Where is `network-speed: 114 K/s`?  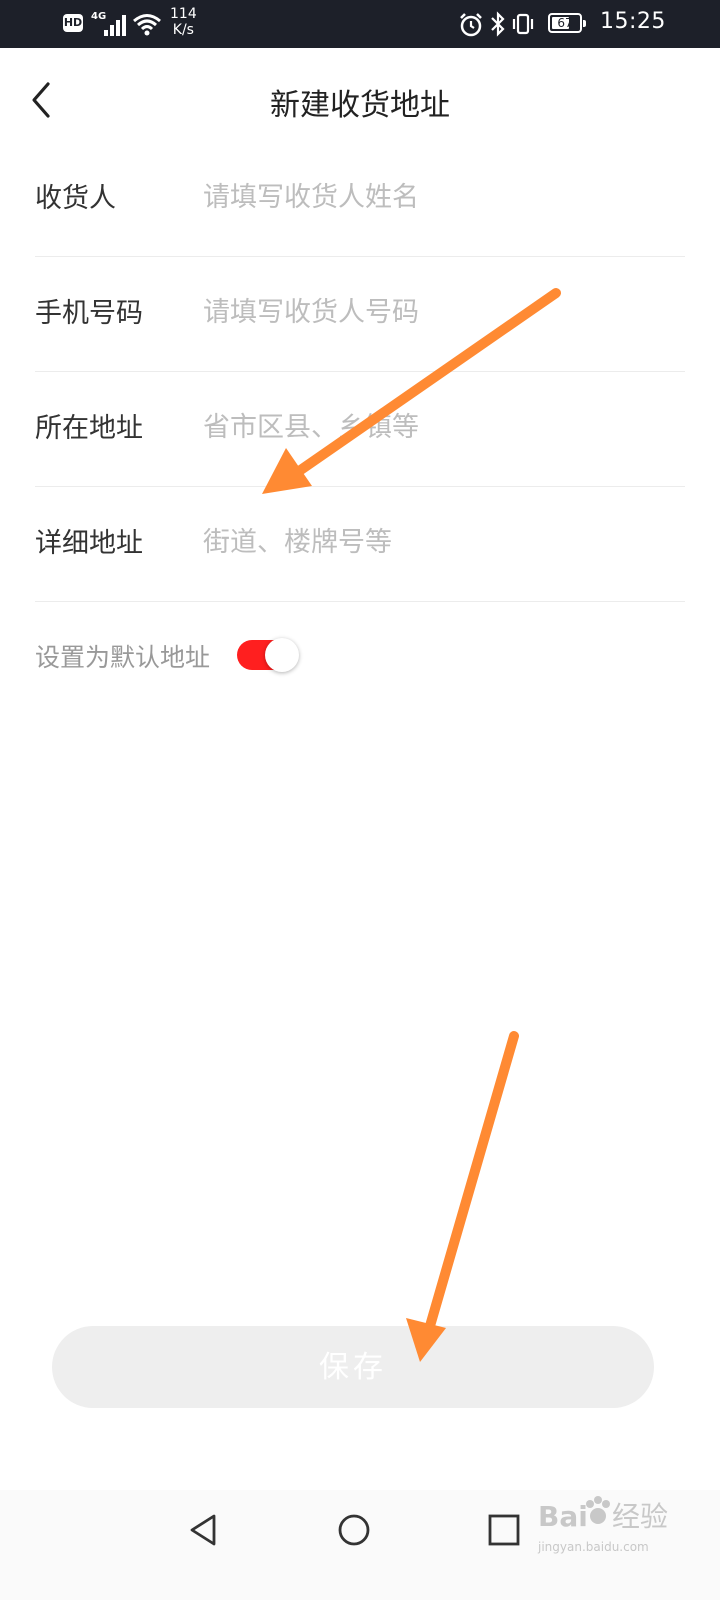
network-speed: 114 K/s is located at coordinates (183, 22).